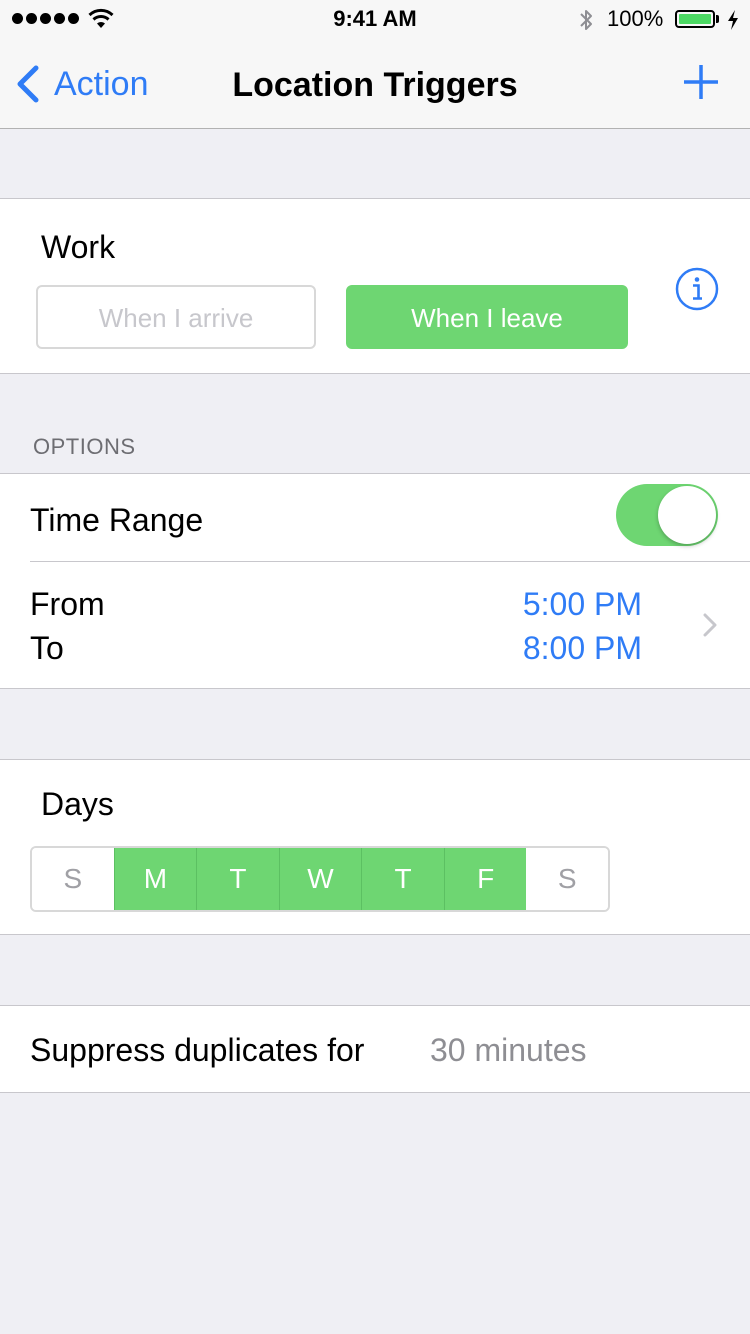  I want to click on days-title: Days, so click(77, 804).